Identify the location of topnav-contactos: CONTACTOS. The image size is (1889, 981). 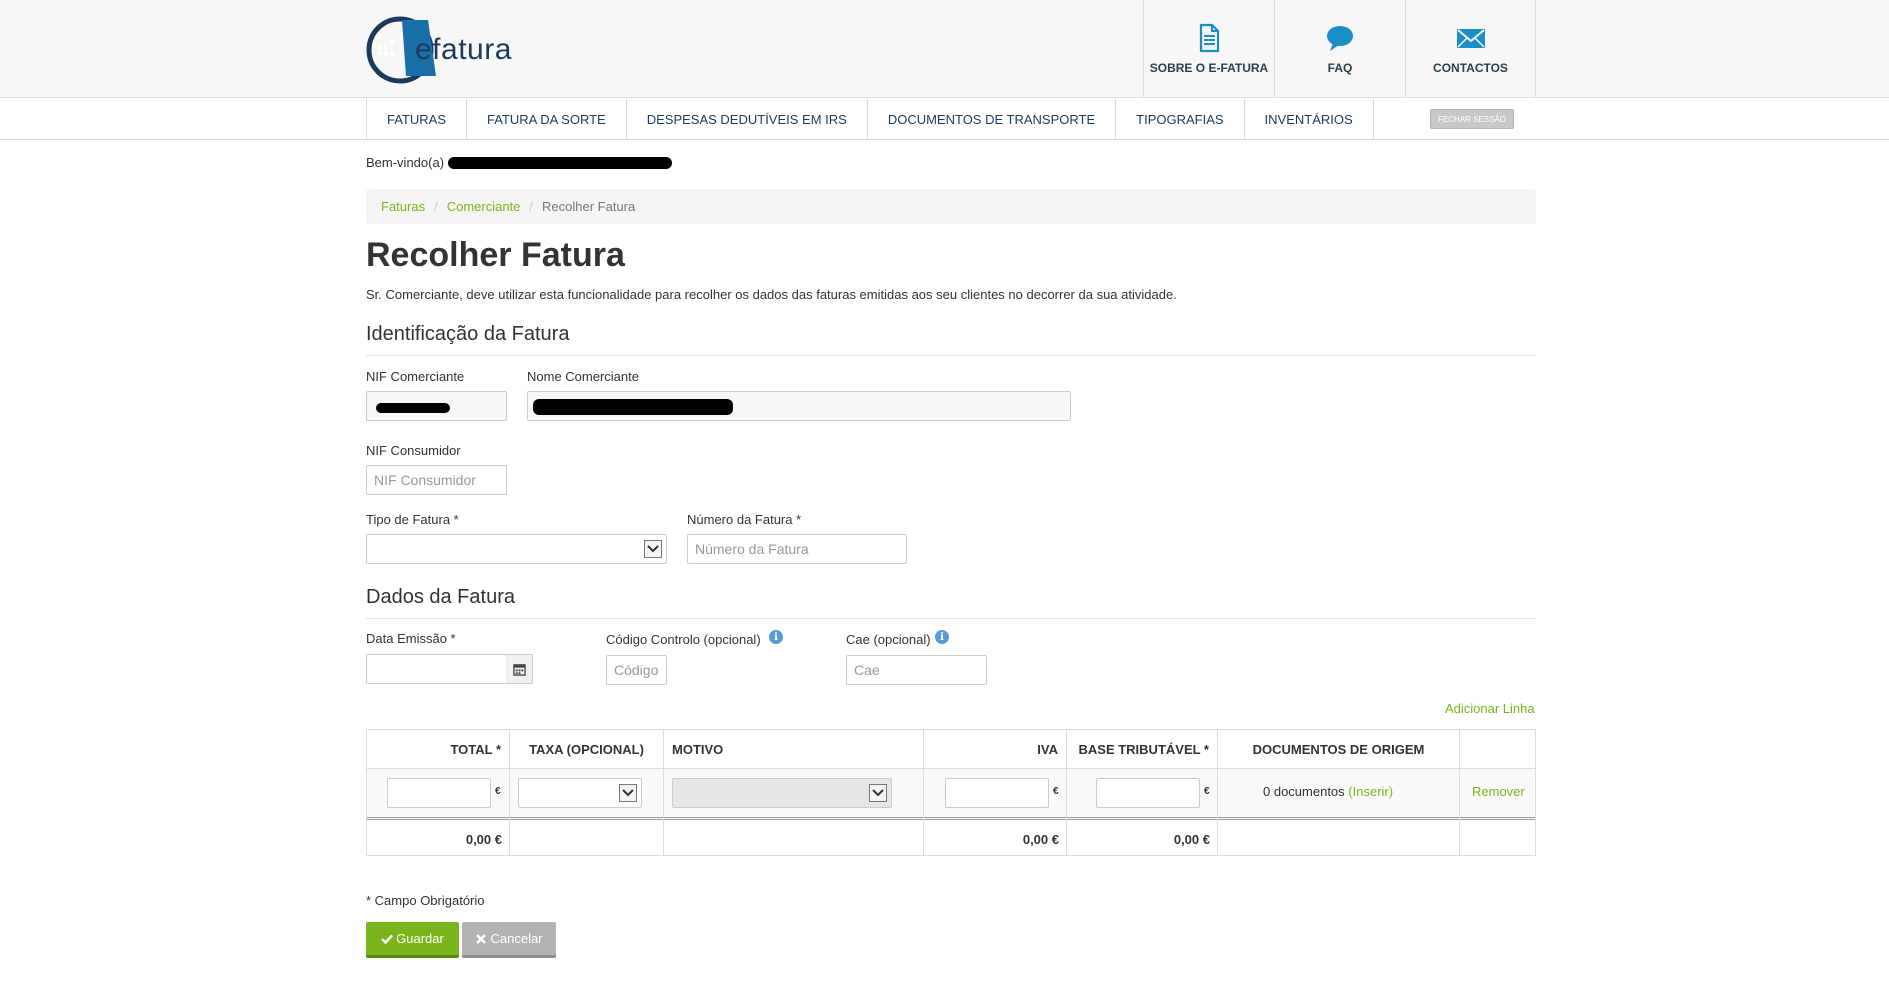
(1470, 49).